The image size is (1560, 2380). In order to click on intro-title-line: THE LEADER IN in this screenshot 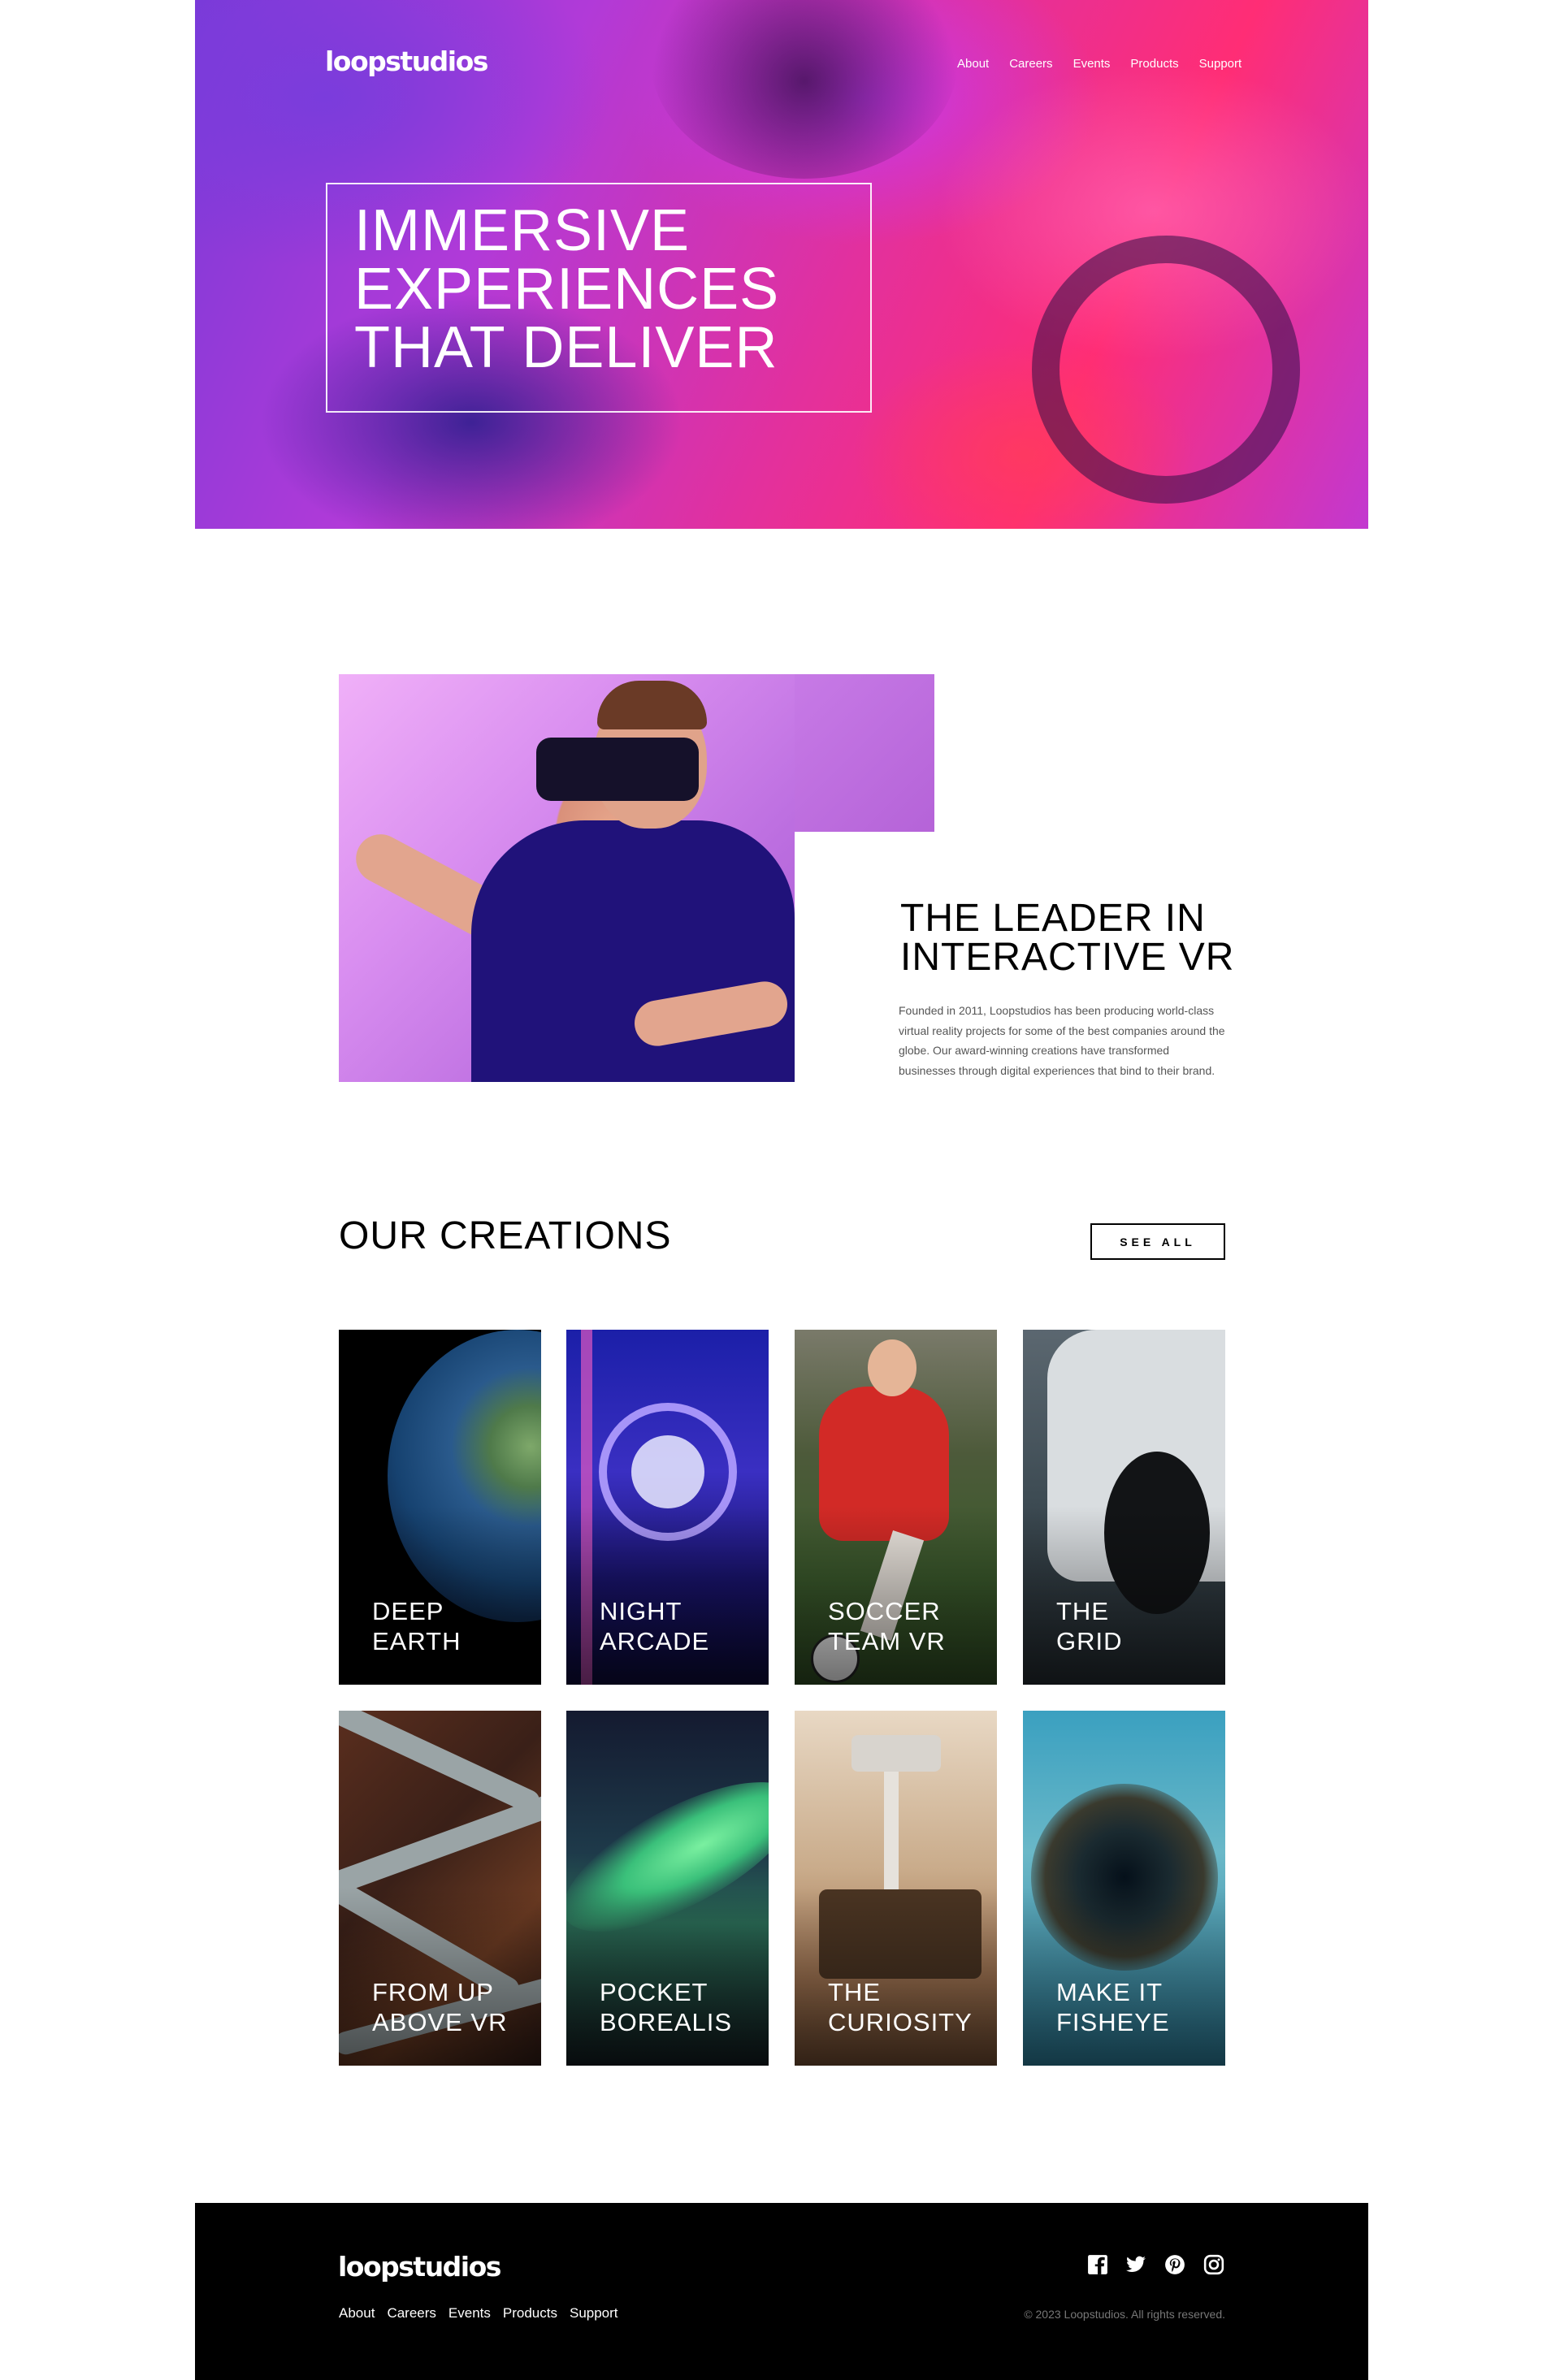, I will do `click(1053, 918)`.